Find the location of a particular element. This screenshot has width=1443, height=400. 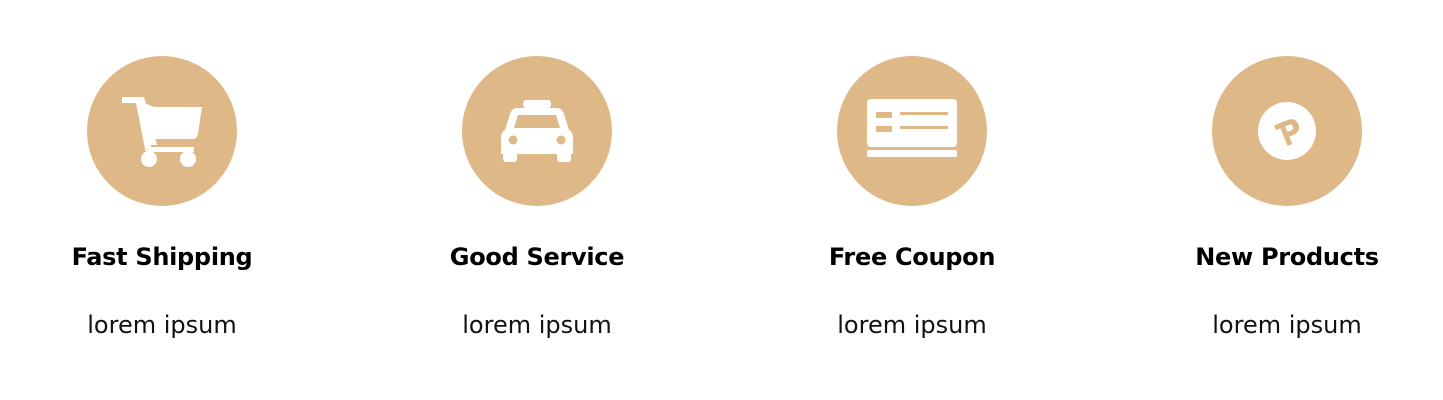

taxi-icon is located at coordinates (537, 131).